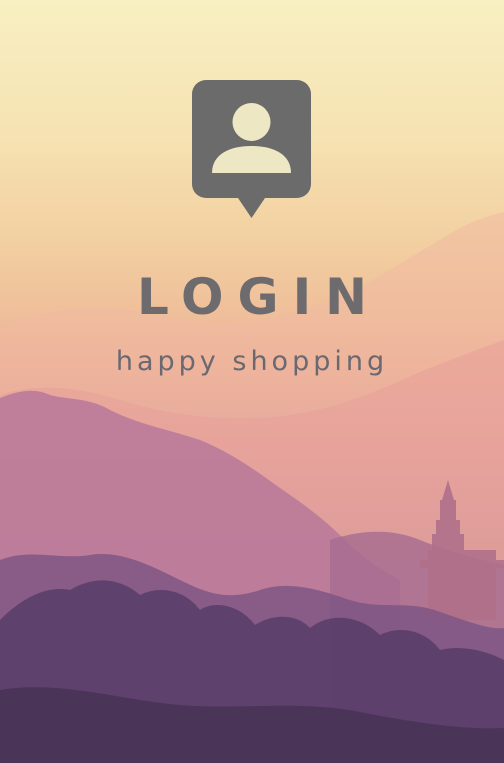 Image resolution: width=504 pixels, height=763 pixels. Describe the element at coordinates (252, 361) in the screenshot. I see `login-subtitle: happy shopping` at that location.